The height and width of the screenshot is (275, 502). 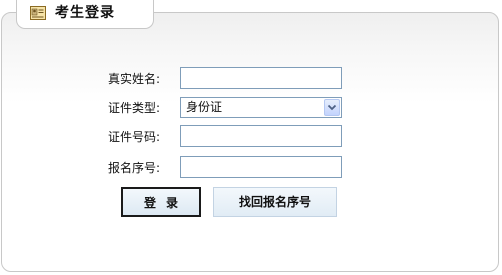 I want to click on login-button: 登录, so click(x=161, y=202).